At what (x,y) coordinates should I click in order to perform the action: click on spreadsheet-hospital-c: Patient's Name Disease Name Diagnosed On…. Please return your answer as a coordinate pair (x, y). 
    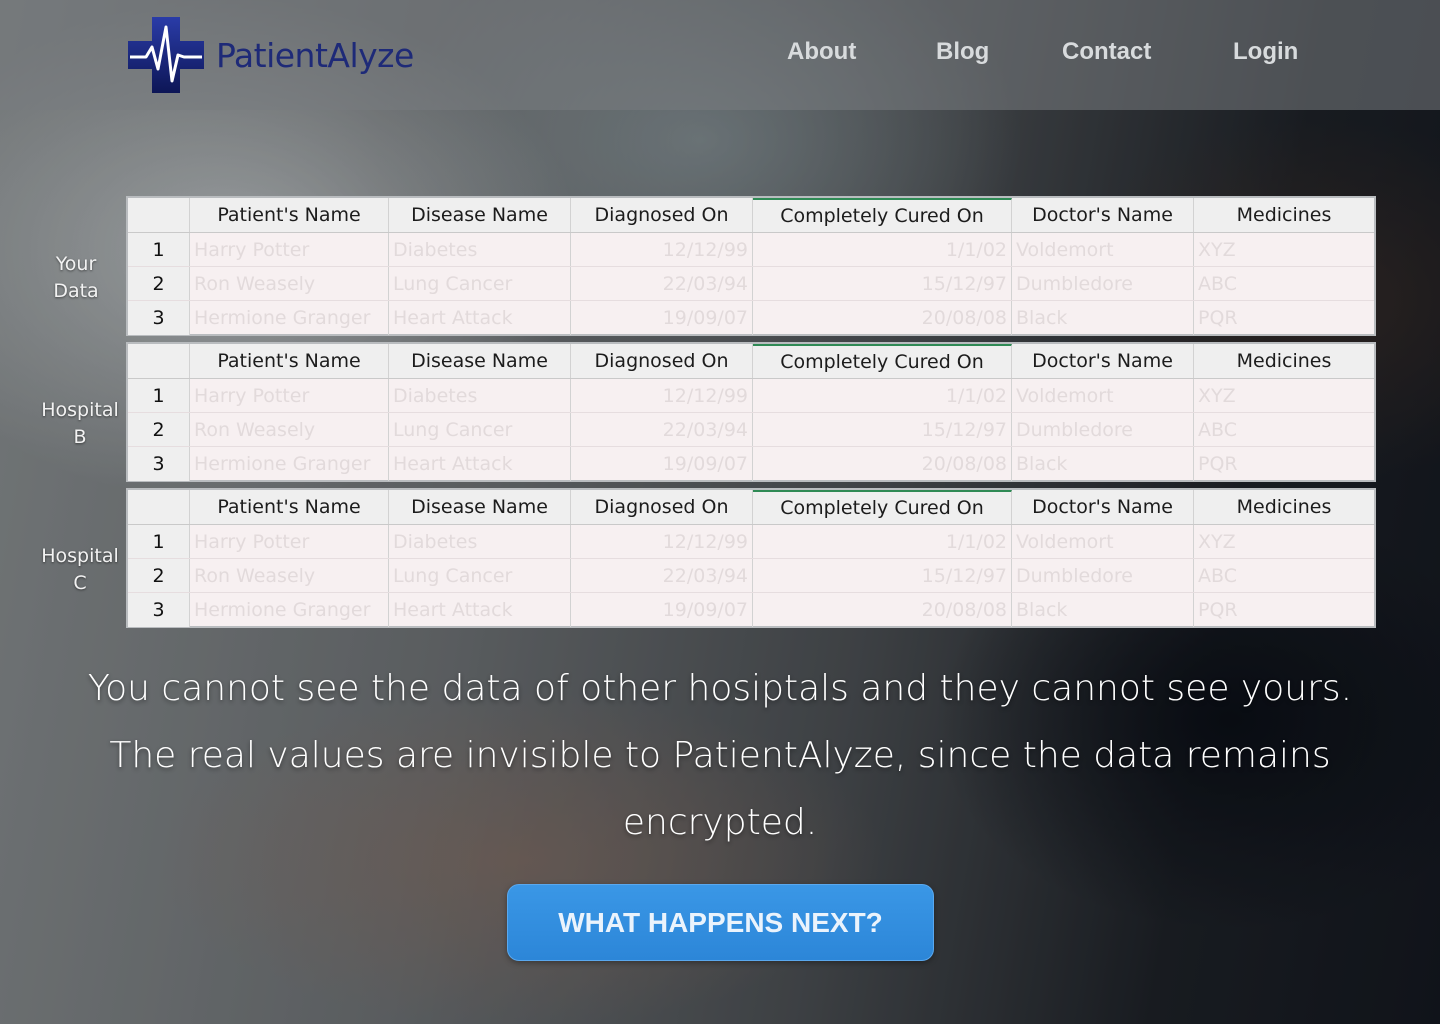
    Looking at the image, I should click on (751, 558).